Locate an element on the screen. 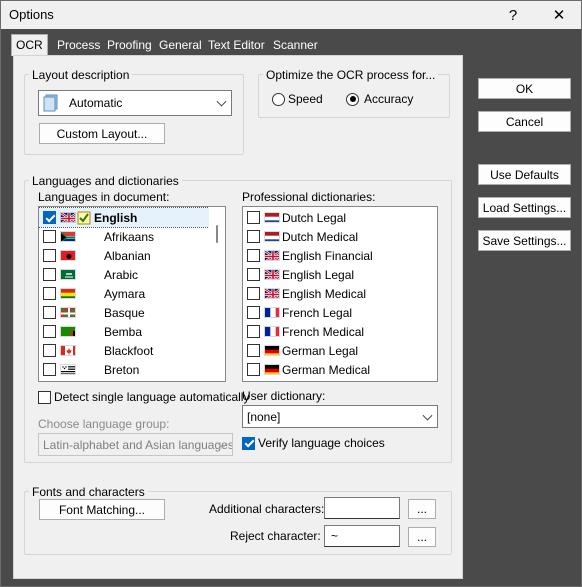  tab-ocr: OCR is located at coordinates (29, 45).